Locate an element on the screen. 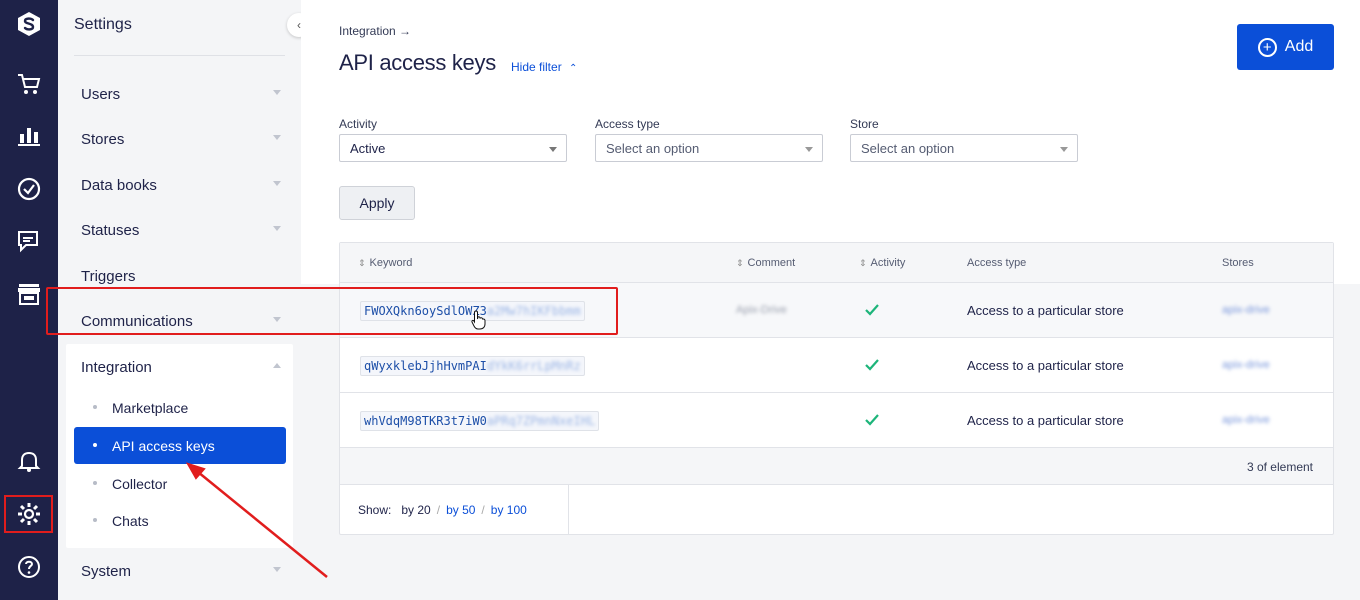  add-button: + Add is located at coordinates (1285, 47).